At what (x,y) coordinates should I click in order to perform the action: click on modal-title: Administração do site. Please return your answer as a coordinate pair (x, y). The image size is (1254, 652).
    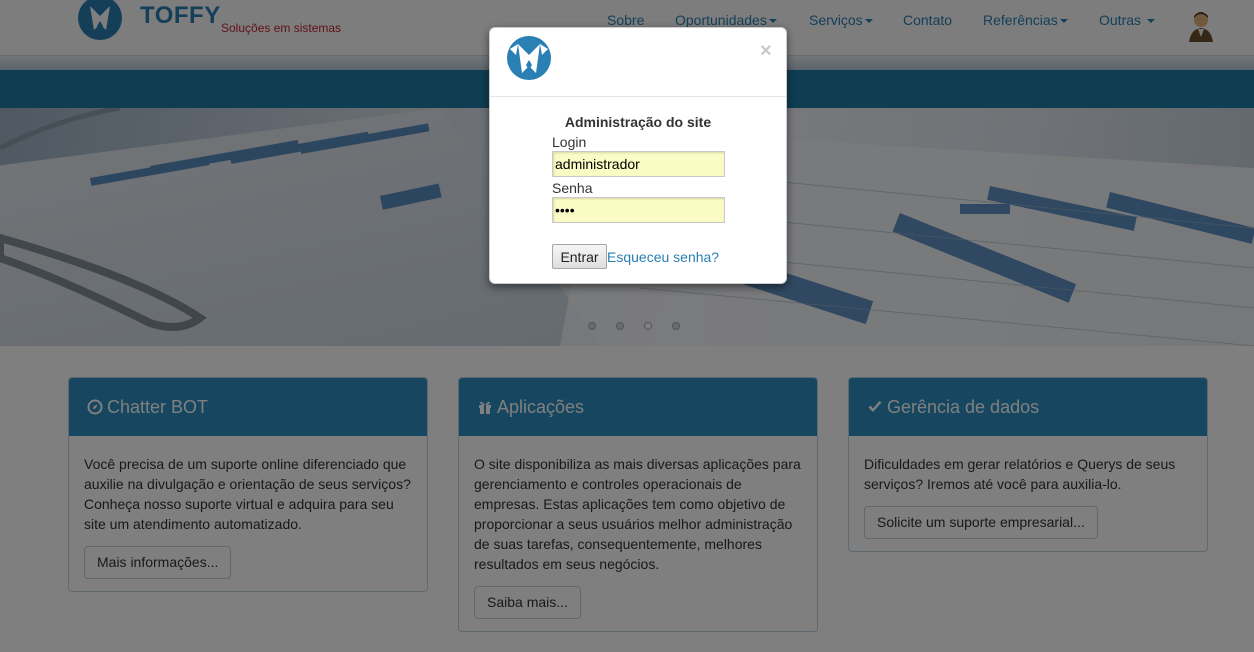
    Looking at the image, I should click on (638, 122).